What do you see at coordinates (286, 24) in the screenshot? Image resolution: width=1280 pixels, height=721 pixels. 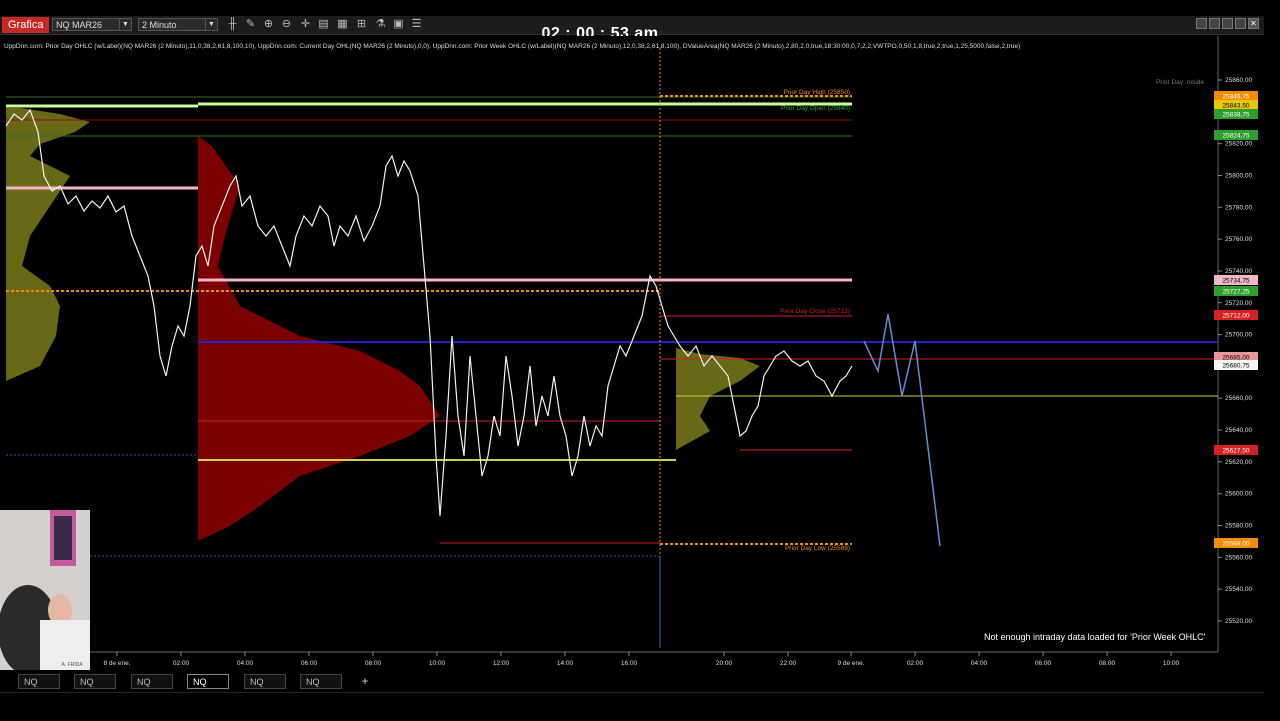 I see `zoom-out-icon: ⊖` at bounding box center [286, 24].